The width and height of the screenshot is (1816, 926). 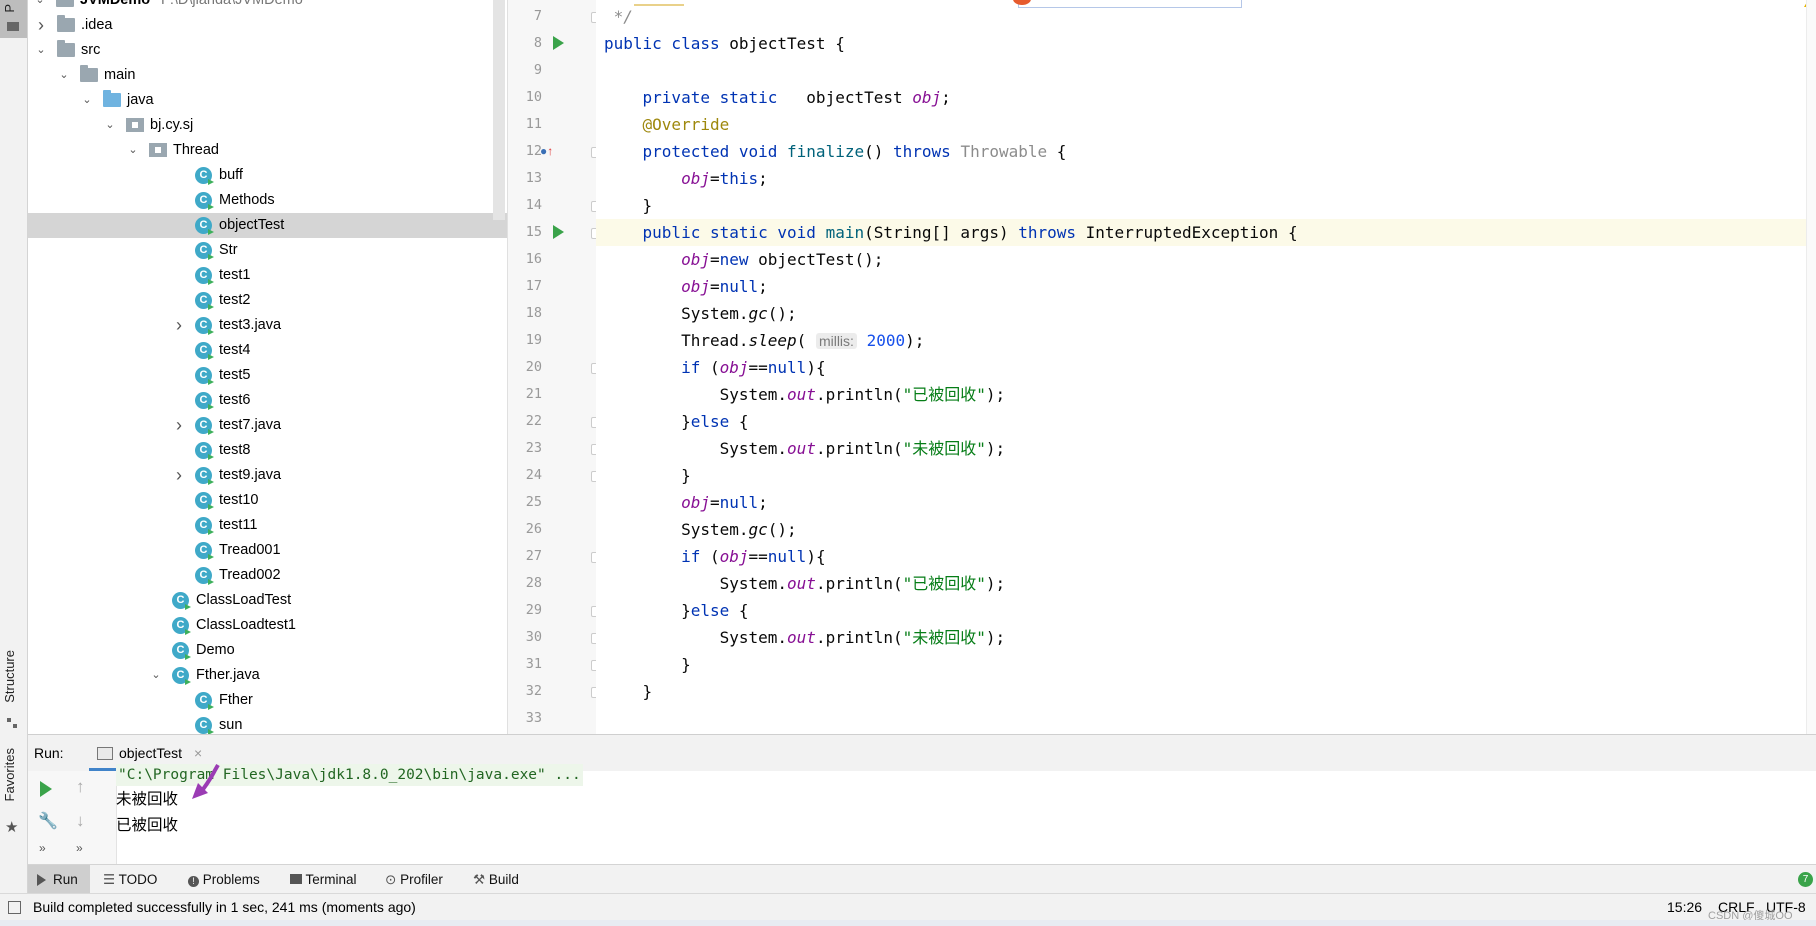 I want to click on tree-root: ⌄ JVMDemo F:\D\jianda\JVMDemo, so click(x=267, y=6).